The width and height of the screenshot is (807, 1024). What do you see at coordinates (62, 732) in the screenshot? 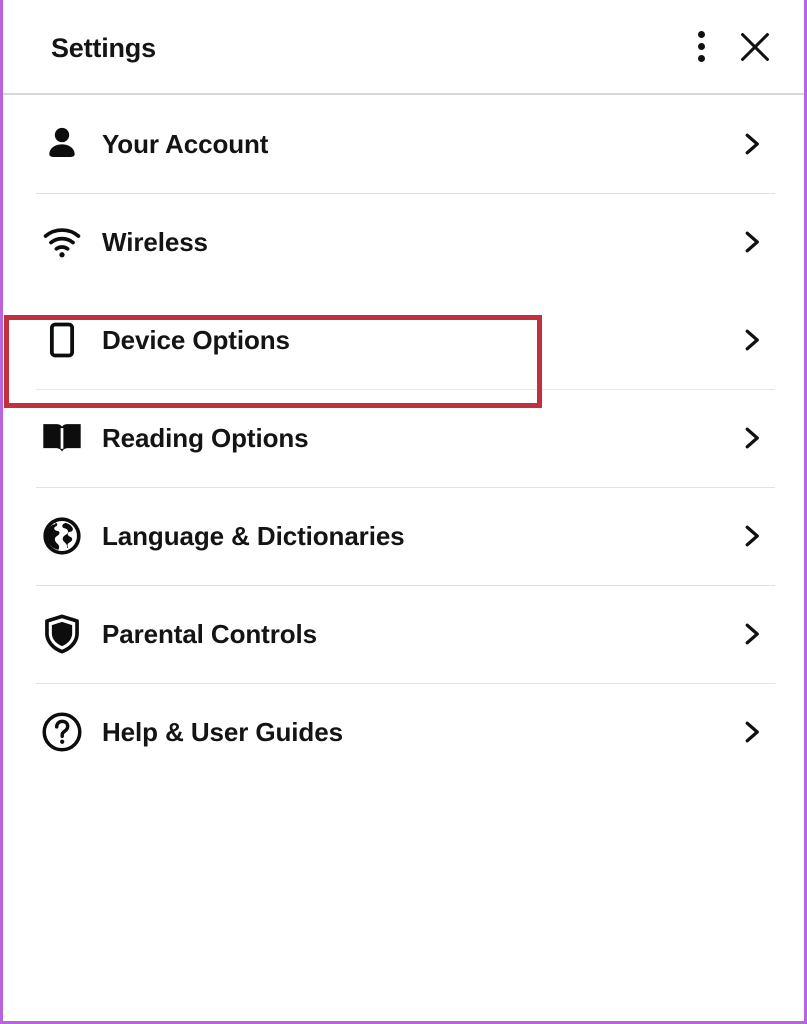
I see `question-mark-icon` at bounding box center [62, 732].